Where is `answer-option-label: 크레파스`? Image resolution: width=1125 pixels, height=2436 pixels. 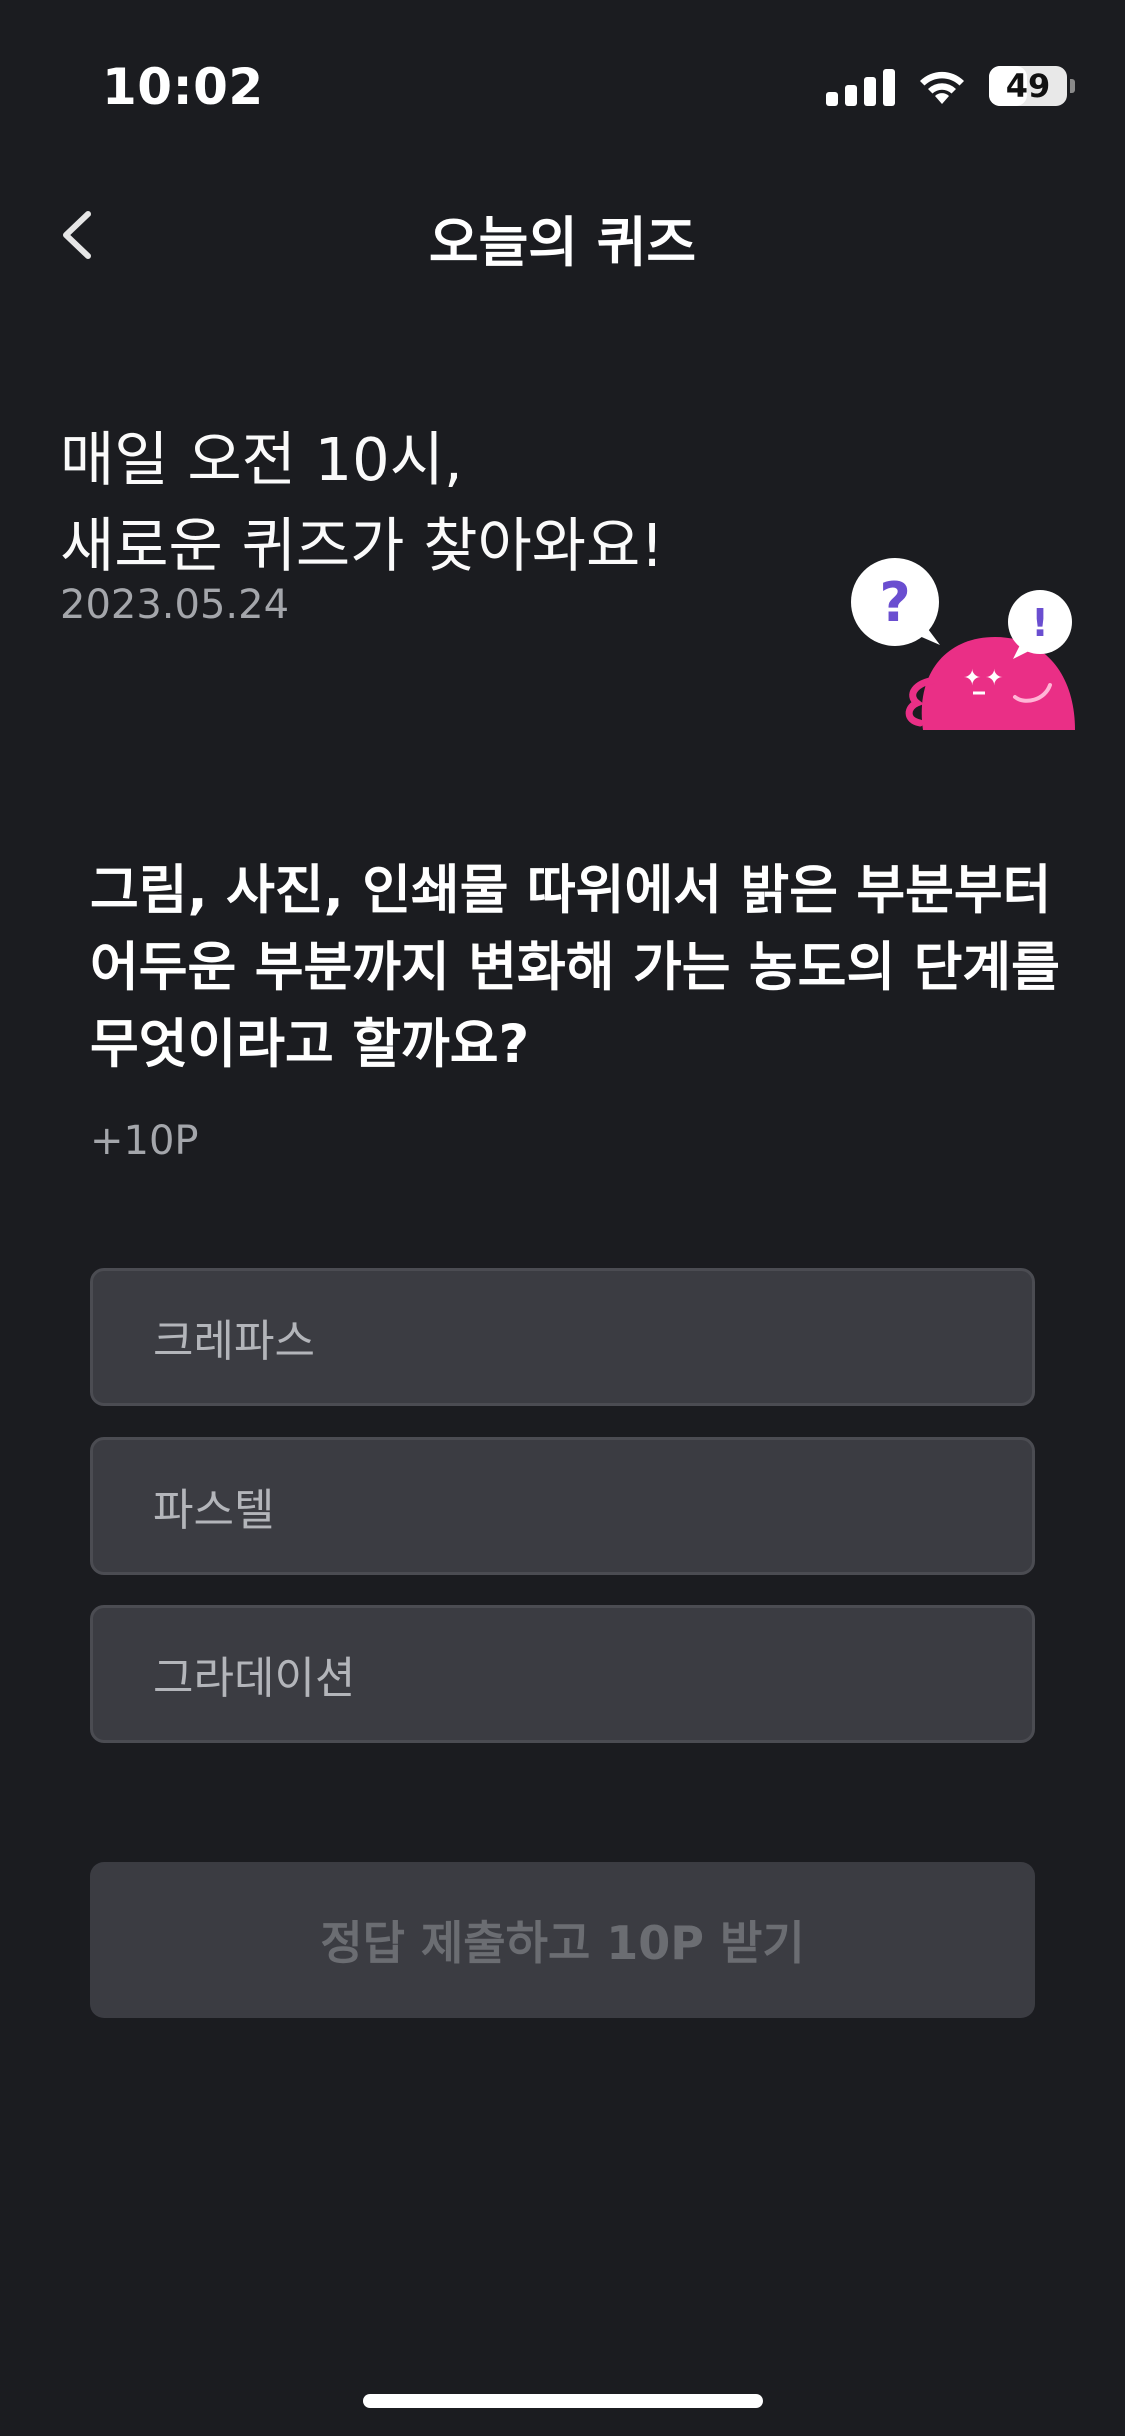
answer-option-label: 크레파스 is located at coordinates (234, 1341).